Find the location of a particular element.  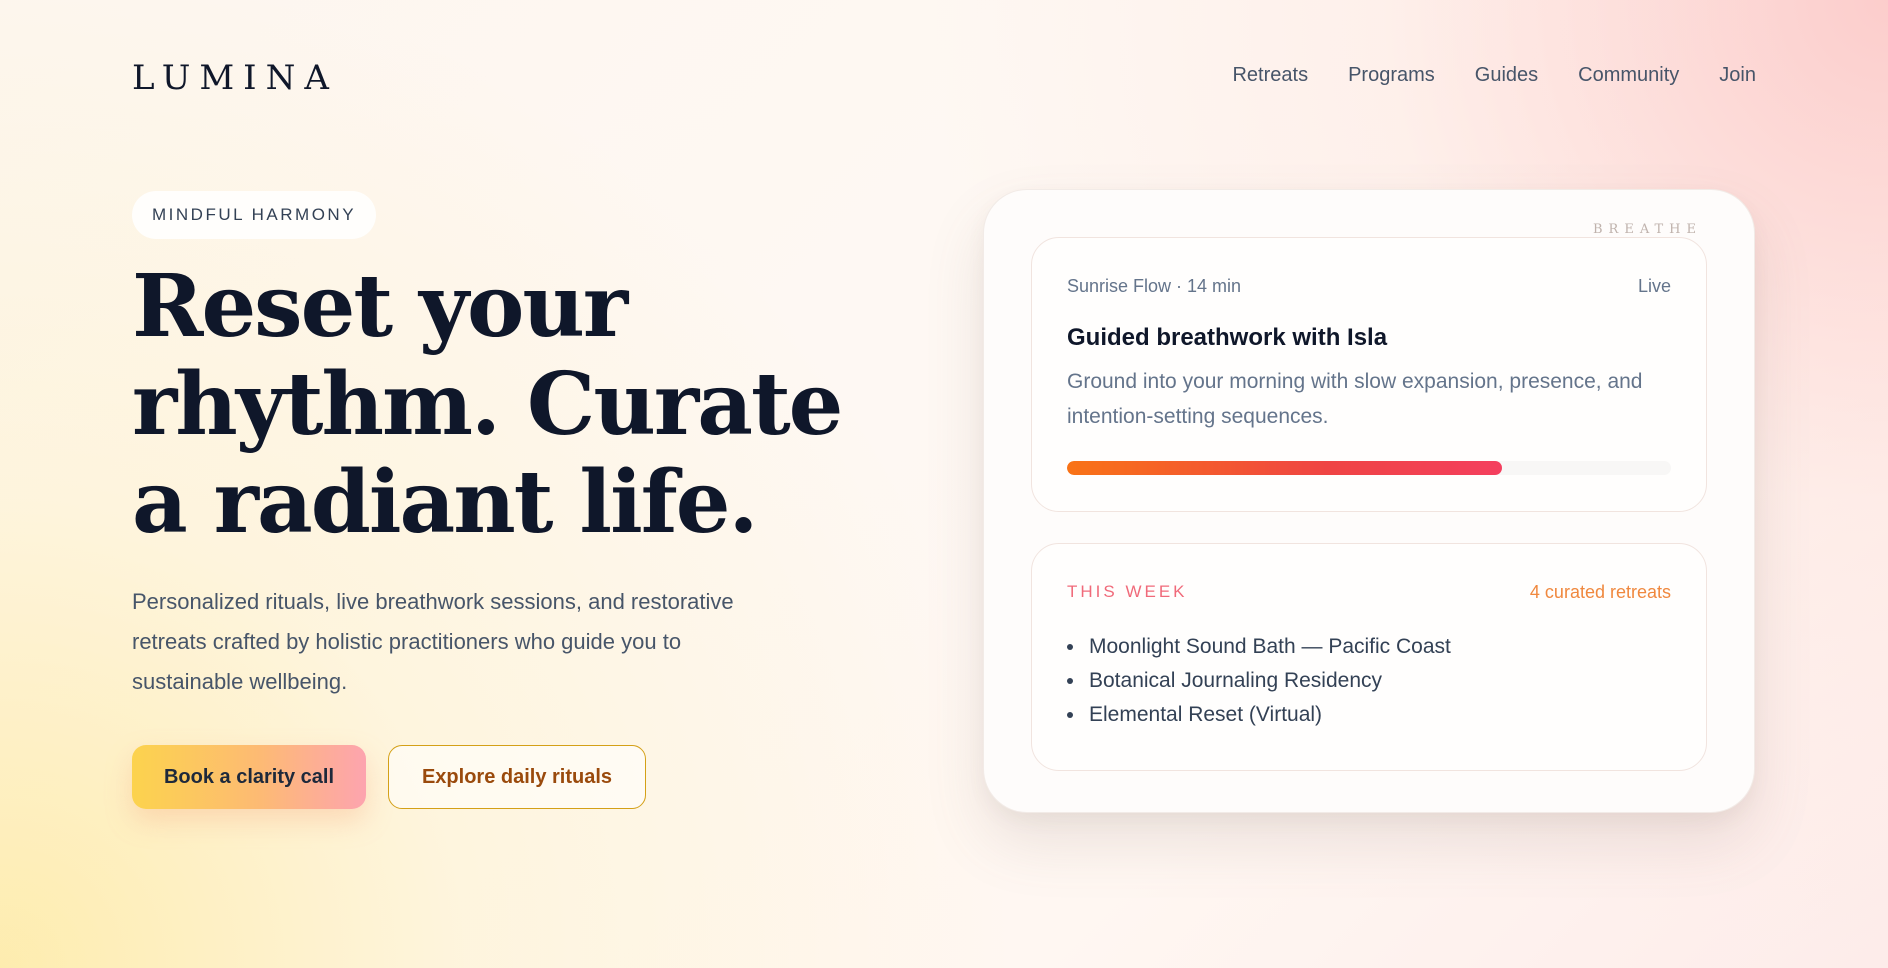

nav-link-retreats: Retreats is located at coordinates (1270, 75).